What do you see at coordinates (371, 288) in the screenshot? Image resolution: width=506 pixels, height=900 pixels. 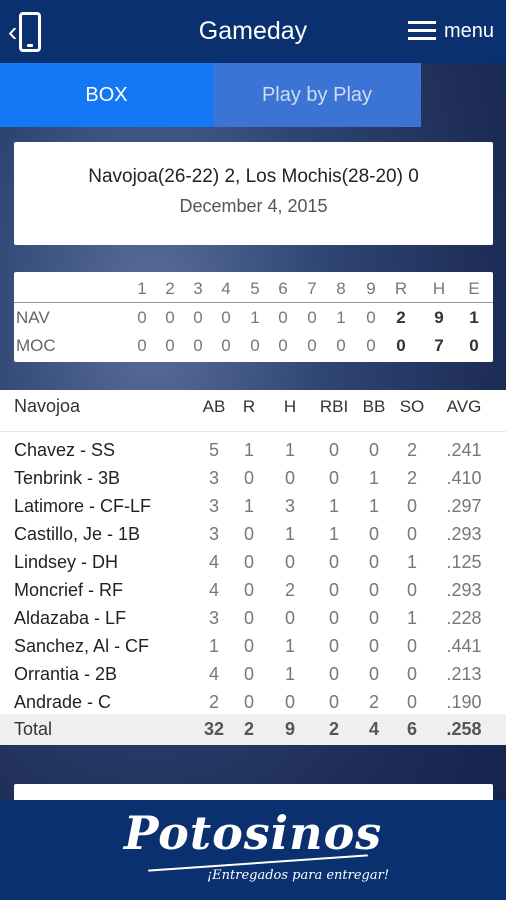 I see `linescore-header-cell: 9` at bounding box center [371, 288].